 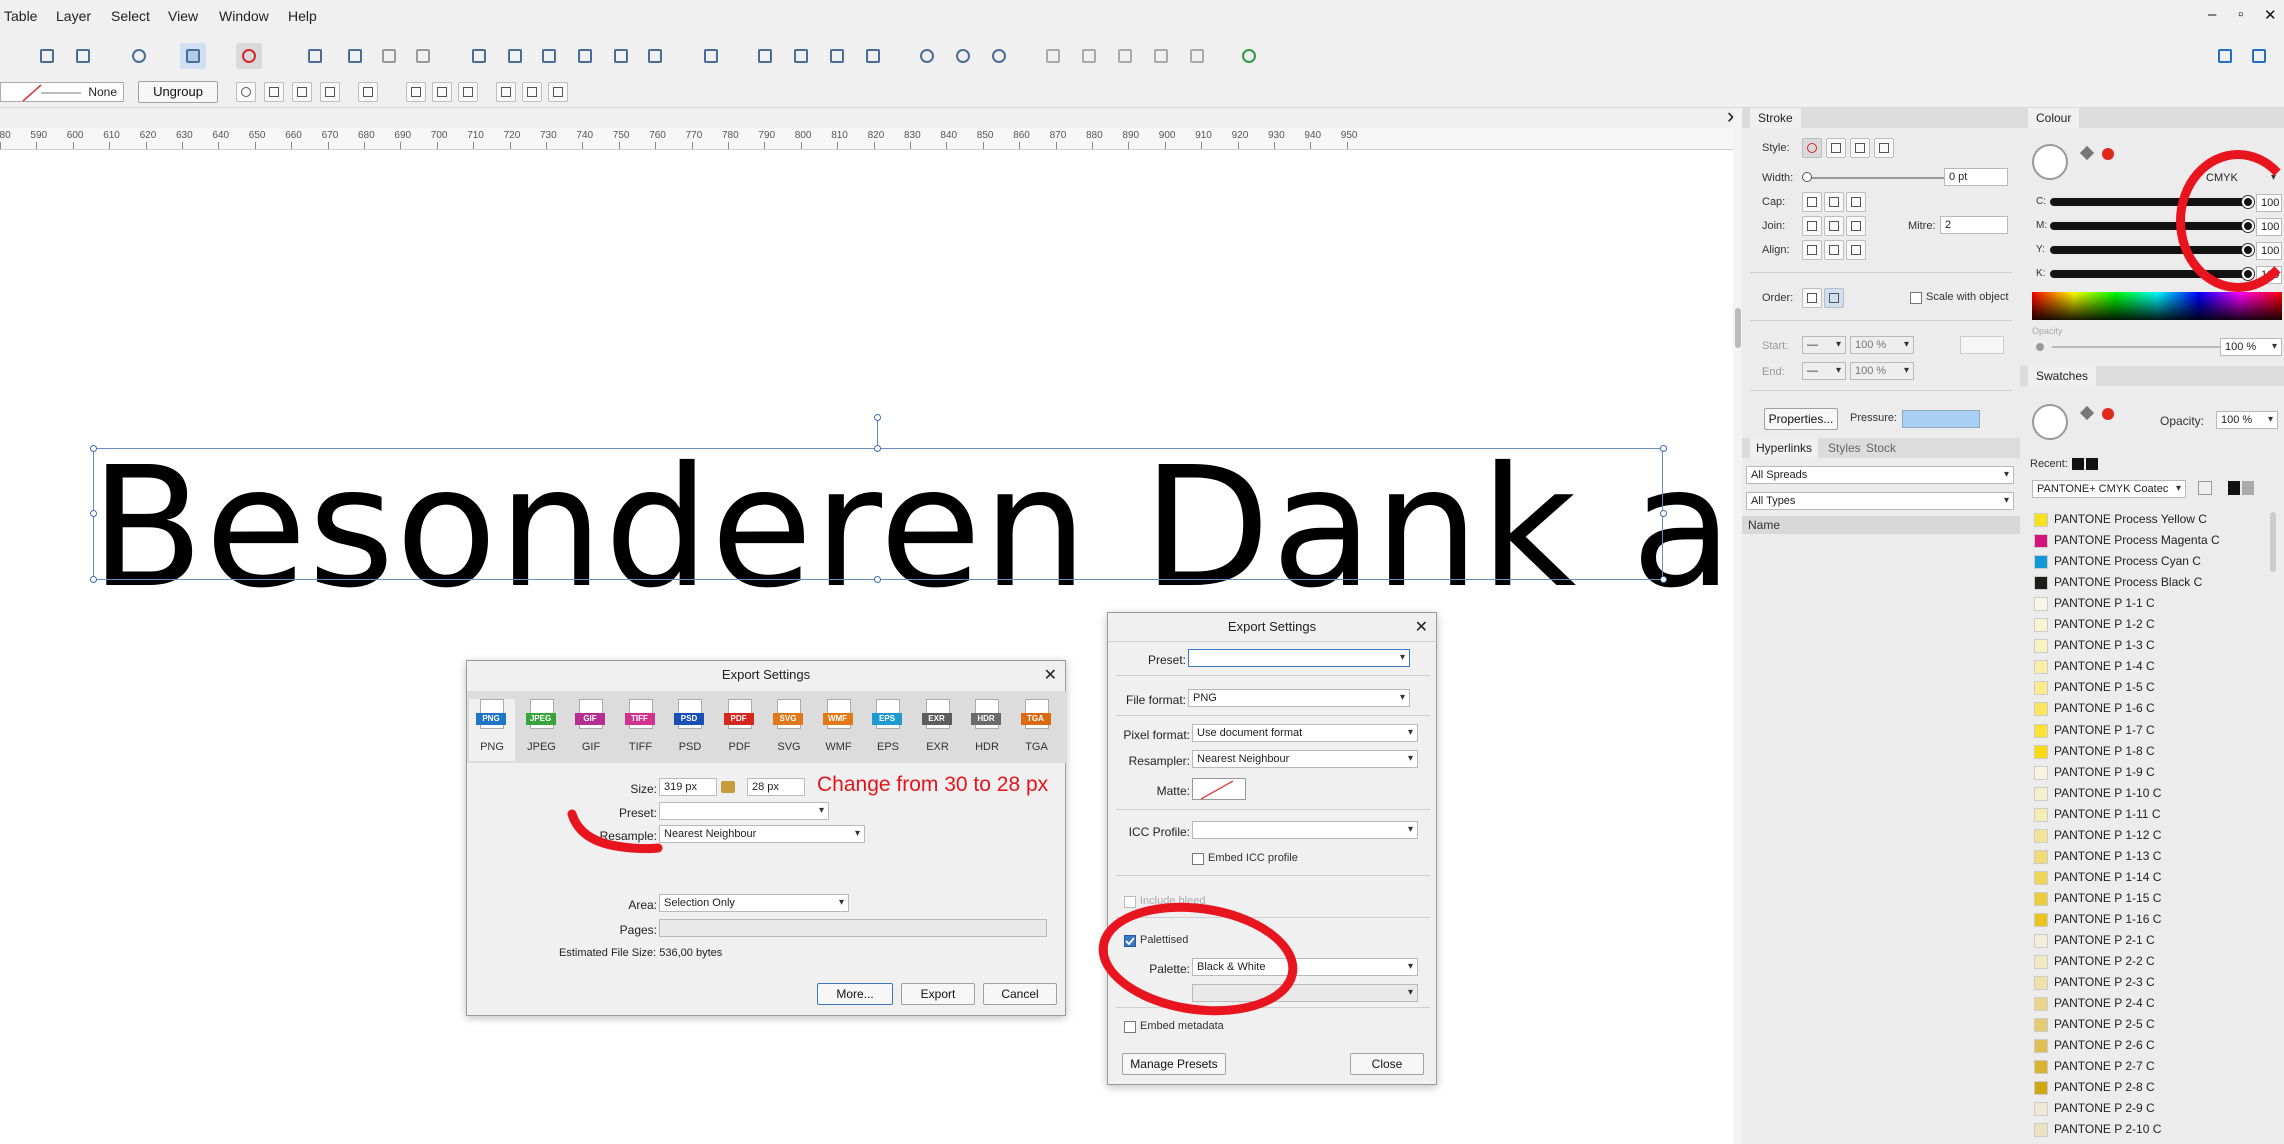 What do you see at coordinates (2087, 153) in the screenshot?
I see `eyedropper-icon` at bounding box center [2087, 153].